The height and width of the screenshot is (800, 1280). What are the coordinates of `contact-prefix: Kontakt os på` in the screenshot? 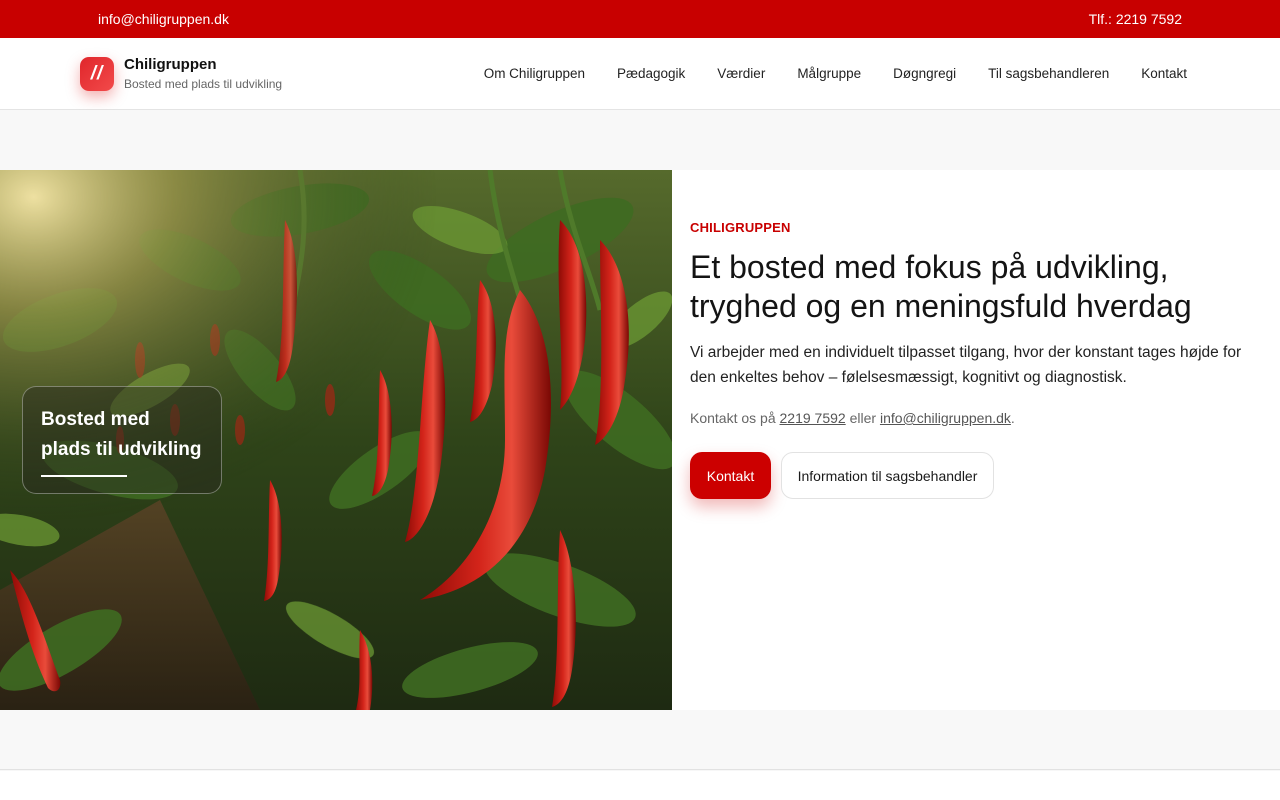 It's located at (733, 418).